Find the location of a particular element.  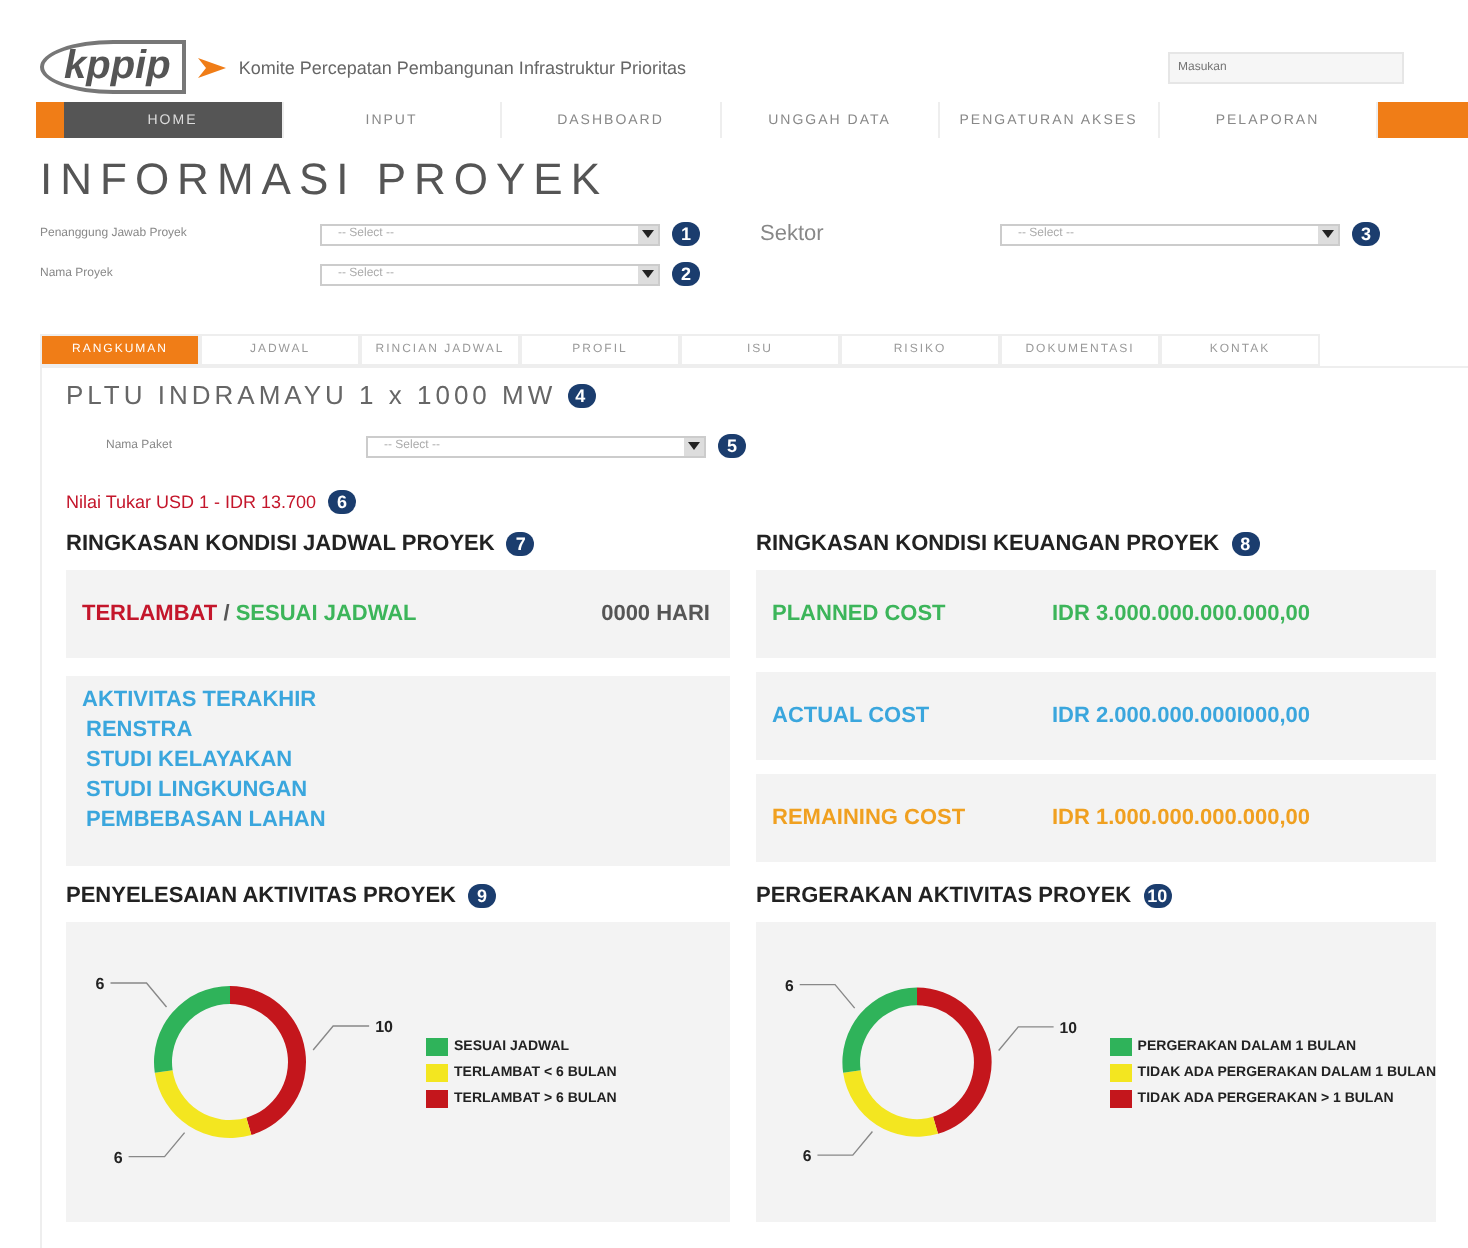

number-badge: 10 is located at coordinates (1157, 895).